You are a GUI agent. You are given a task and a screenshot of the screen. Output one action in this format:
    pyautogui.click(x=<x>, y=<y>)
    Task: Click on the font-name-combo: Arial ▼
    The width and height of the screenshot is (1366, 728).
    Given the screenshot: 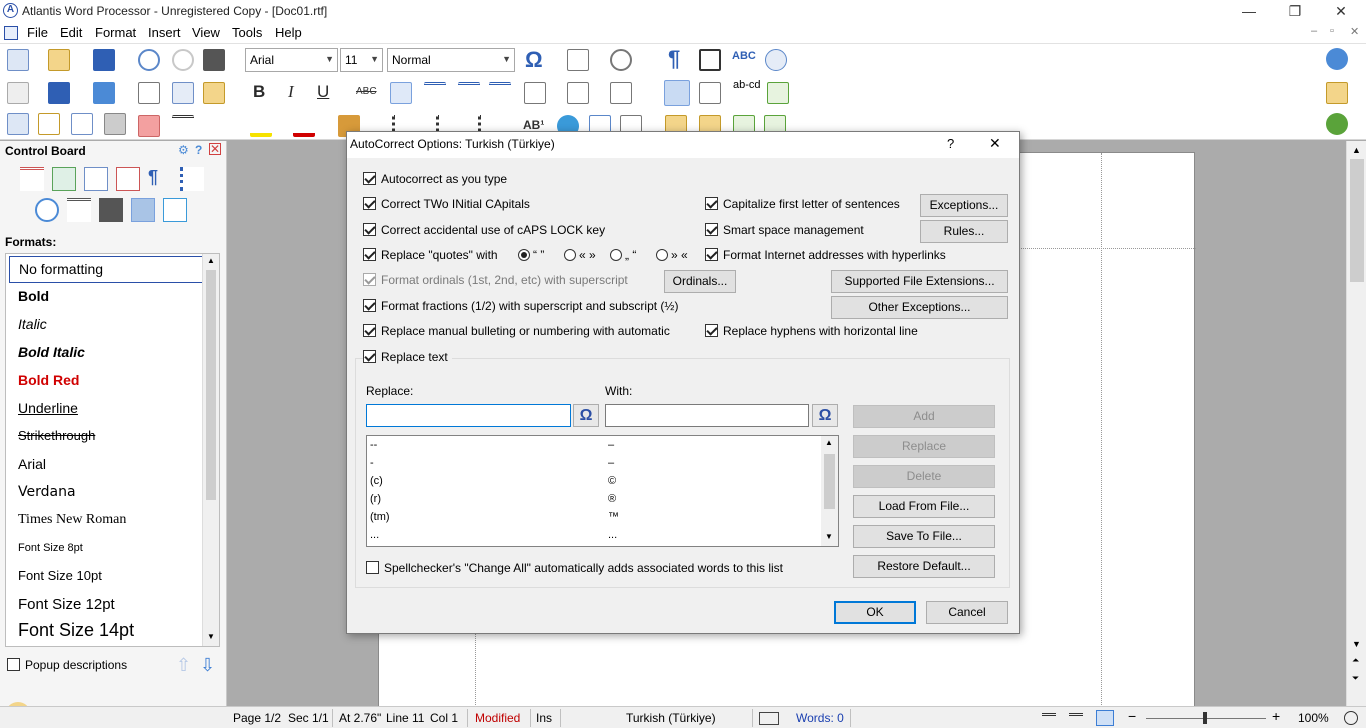 What is the action you would take?
    pyautogui.click(x=291, y=60)
    